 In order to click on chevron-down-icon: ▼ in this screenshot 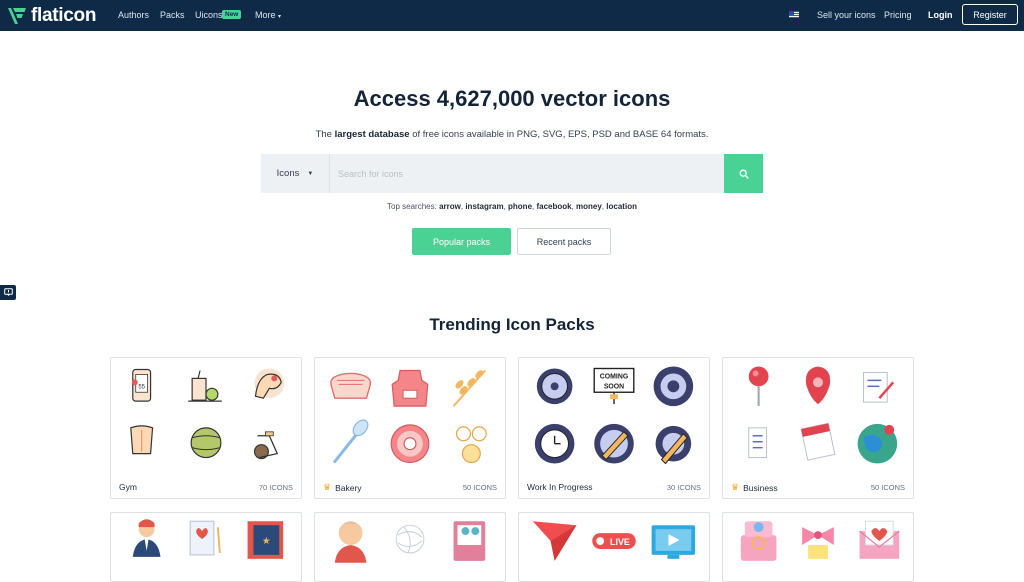, I will do `click(310, 173)`.